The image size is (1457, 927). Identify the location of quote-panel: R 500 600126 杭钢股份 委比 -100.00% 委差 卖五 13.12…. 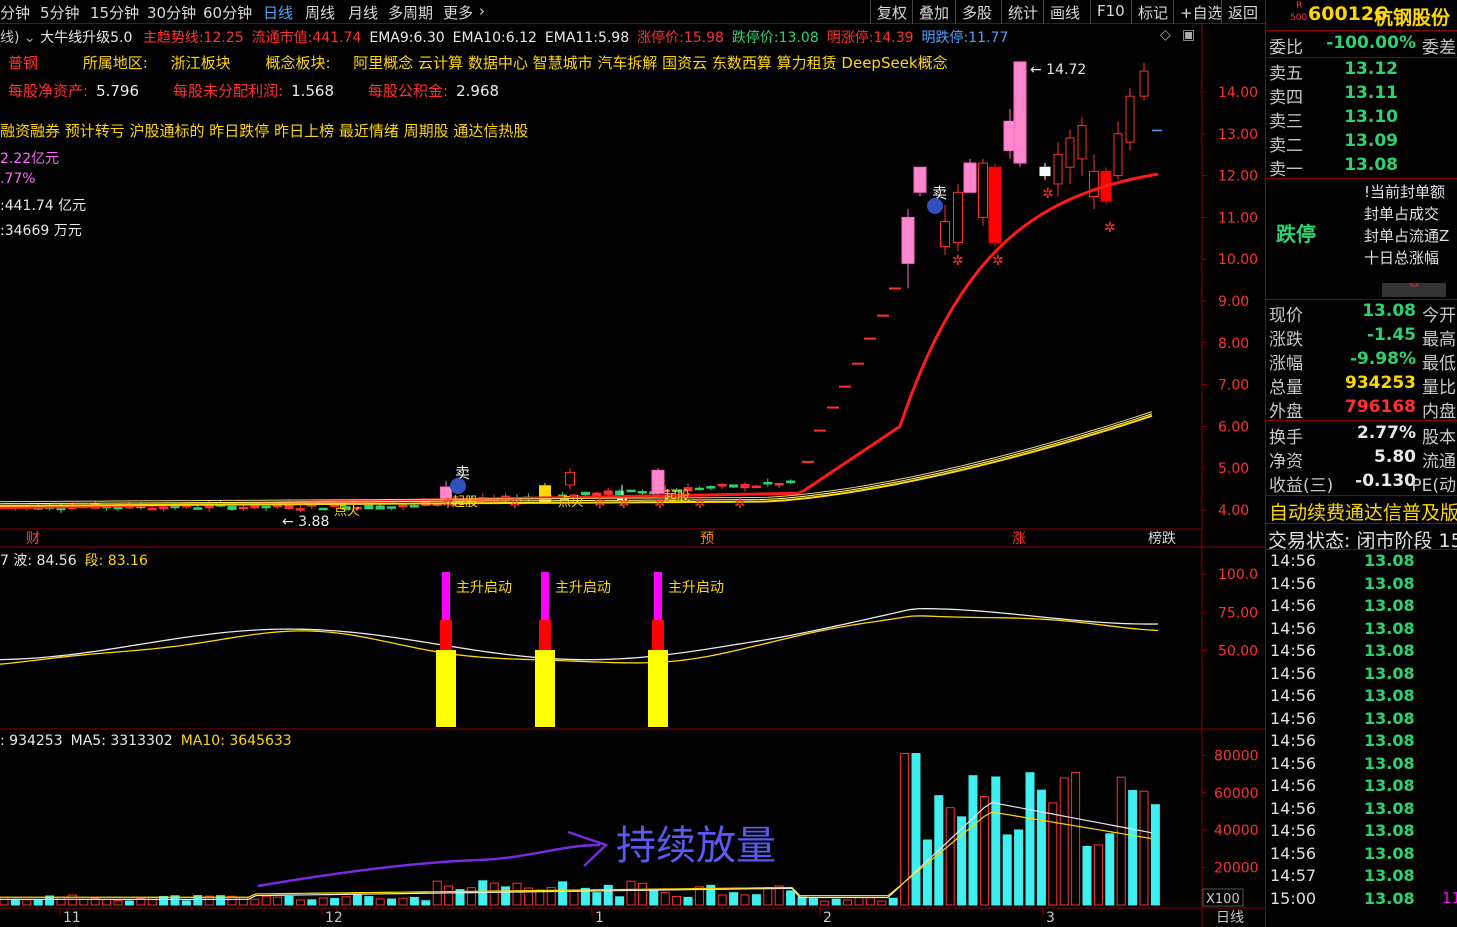
(1361, 463).